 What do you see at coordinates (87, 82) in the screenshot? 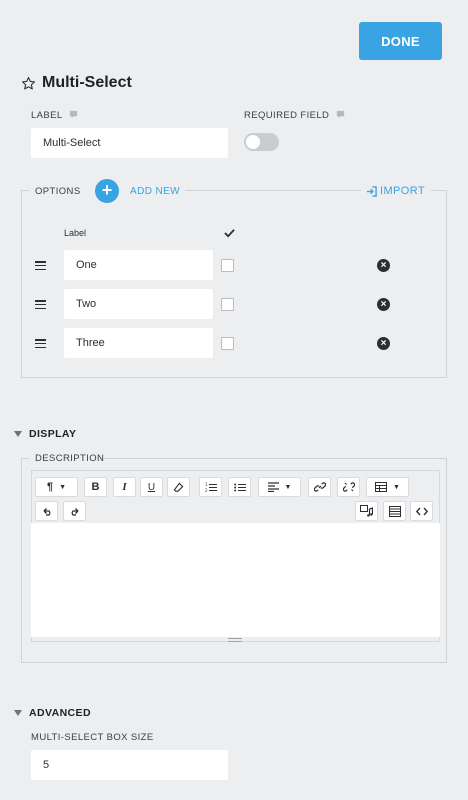
I see `field-title: Multi-Select` at bounding box center [87, 82].